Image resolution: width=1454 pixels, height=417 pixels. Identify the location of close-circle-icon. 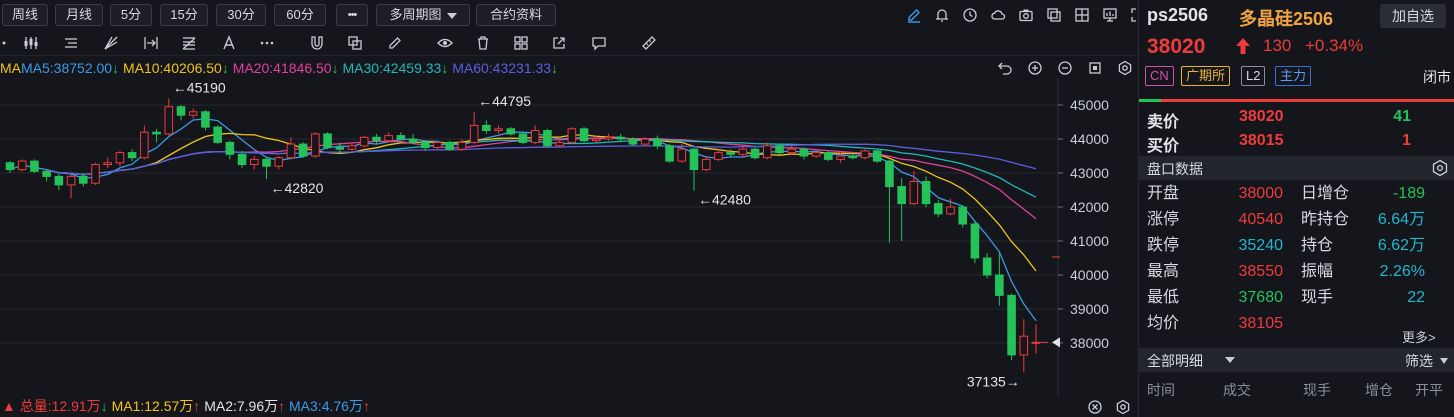
(1095, 407).